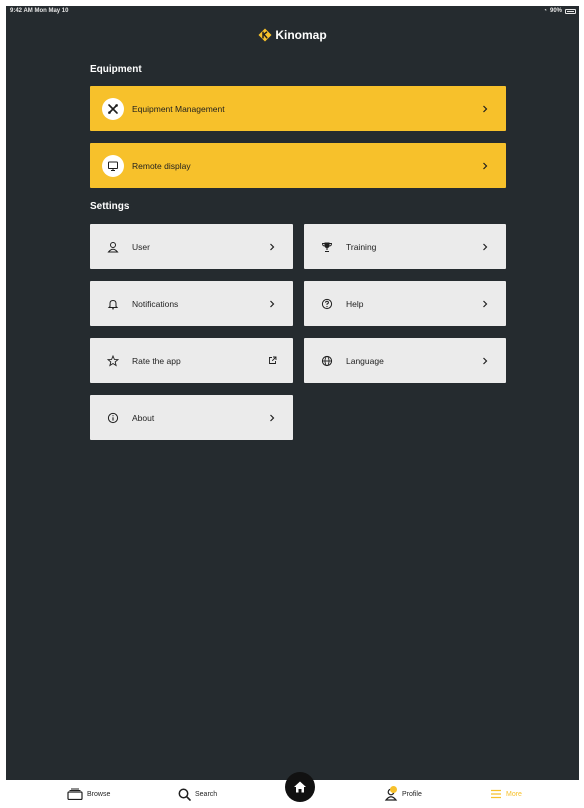 The height and width of the screenshot is (808, 584). Describe the element at coordinates (113, 361) in the screenshot. I see `star-icon` at that location.